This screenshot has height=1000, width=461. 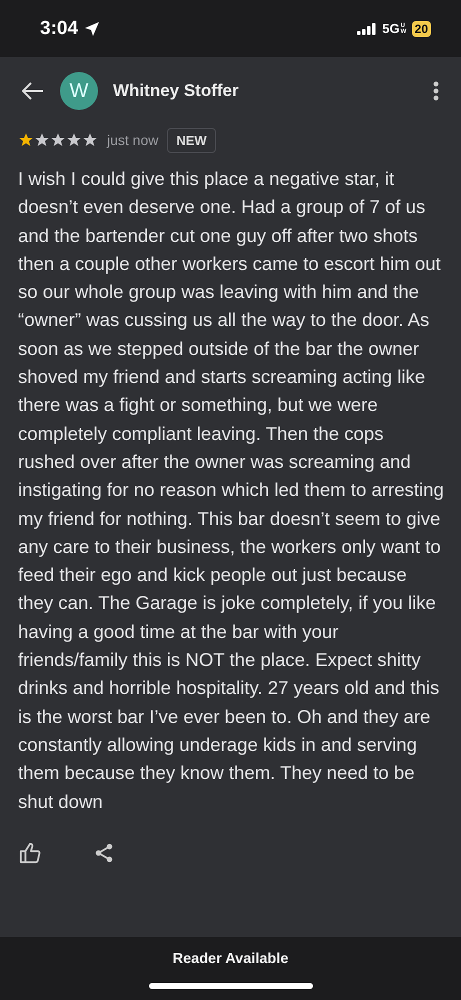 I want to click on network-label: 5G, so click(x=391, y=28).